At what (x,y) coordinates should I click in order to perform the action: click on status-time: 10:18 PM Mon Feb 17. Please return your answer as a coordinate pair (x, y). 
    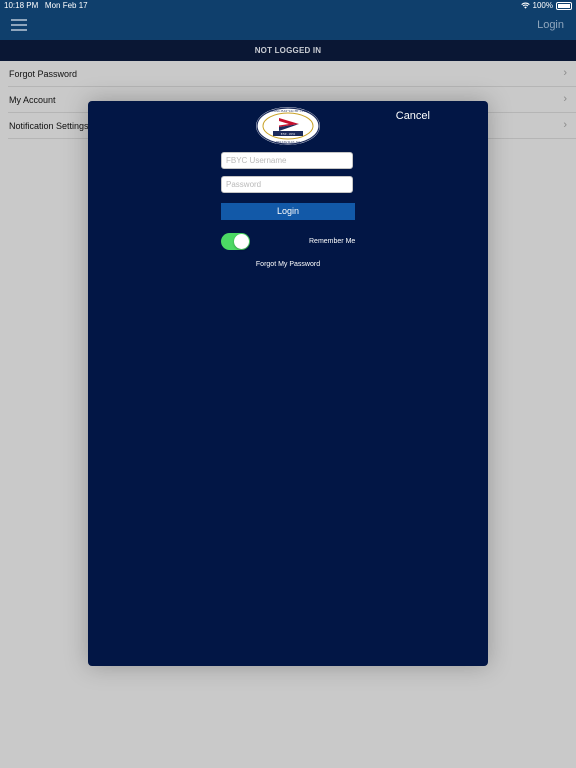
    Looking at the image, I should click on (46, 5).